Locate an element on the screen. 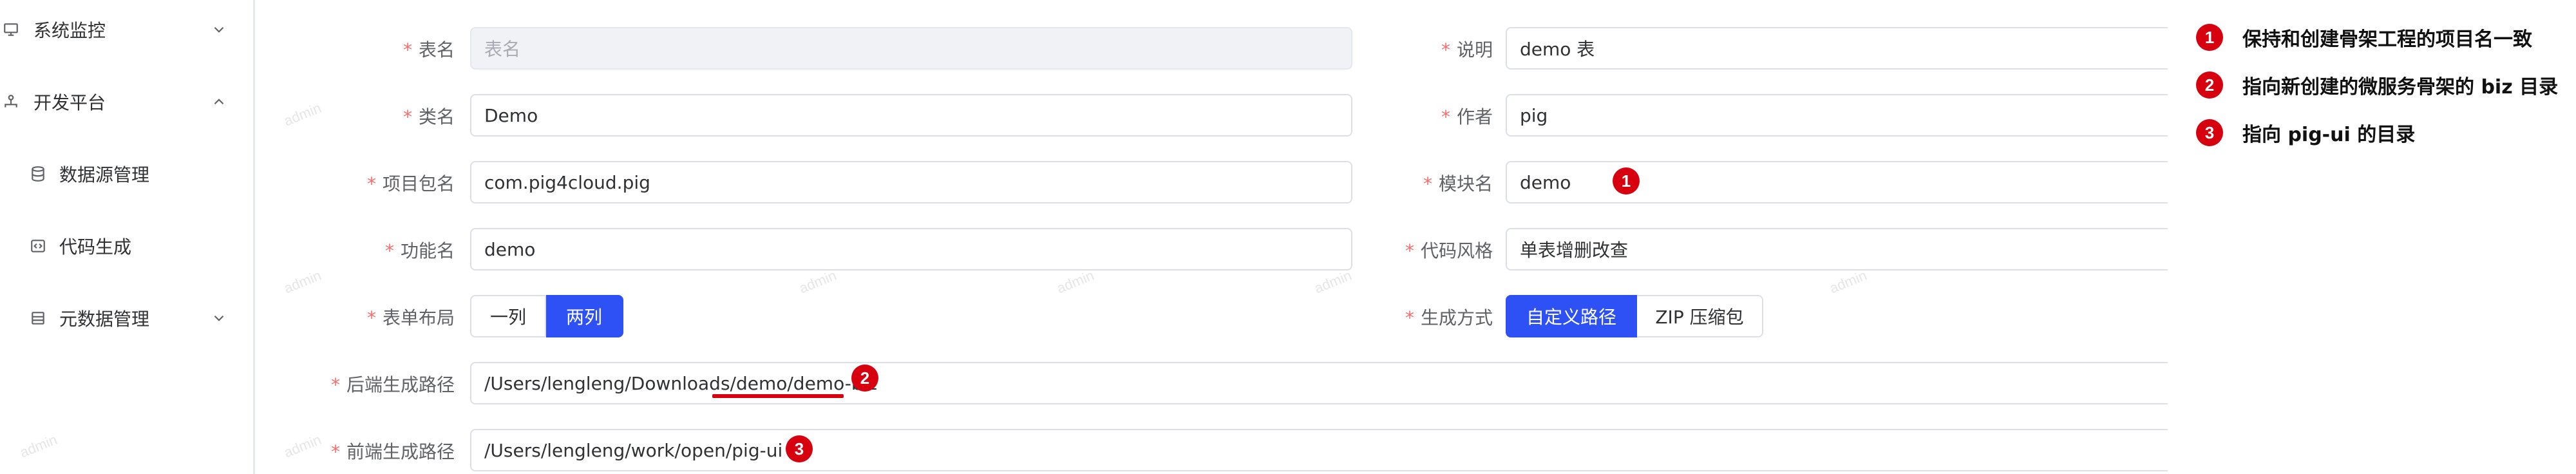  gen-type-zip-button: ZIP 压缩包 is located at coordinates (1700, 316).